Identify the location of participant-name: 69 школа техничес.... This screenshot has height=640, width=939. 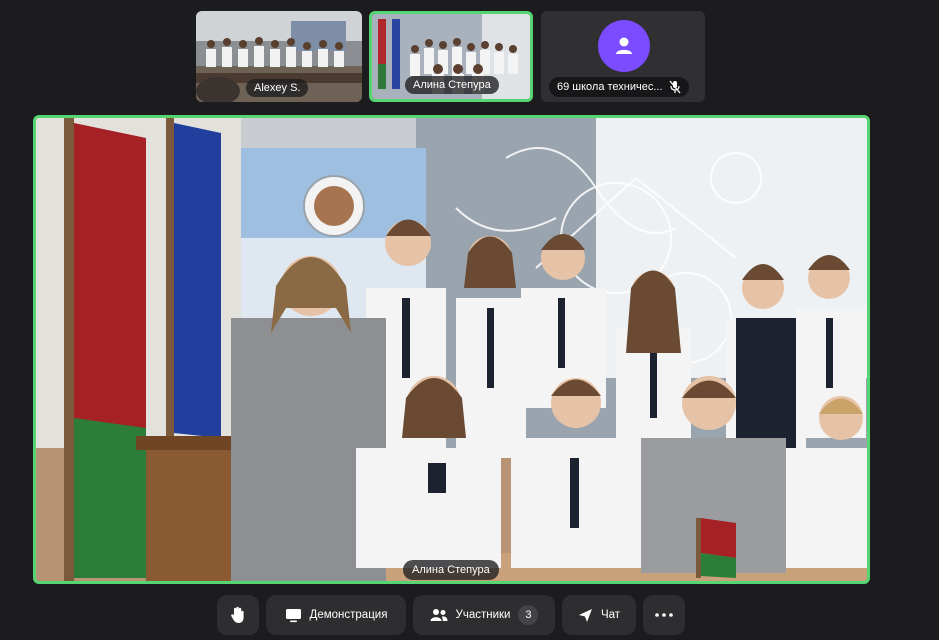
(610, 87).